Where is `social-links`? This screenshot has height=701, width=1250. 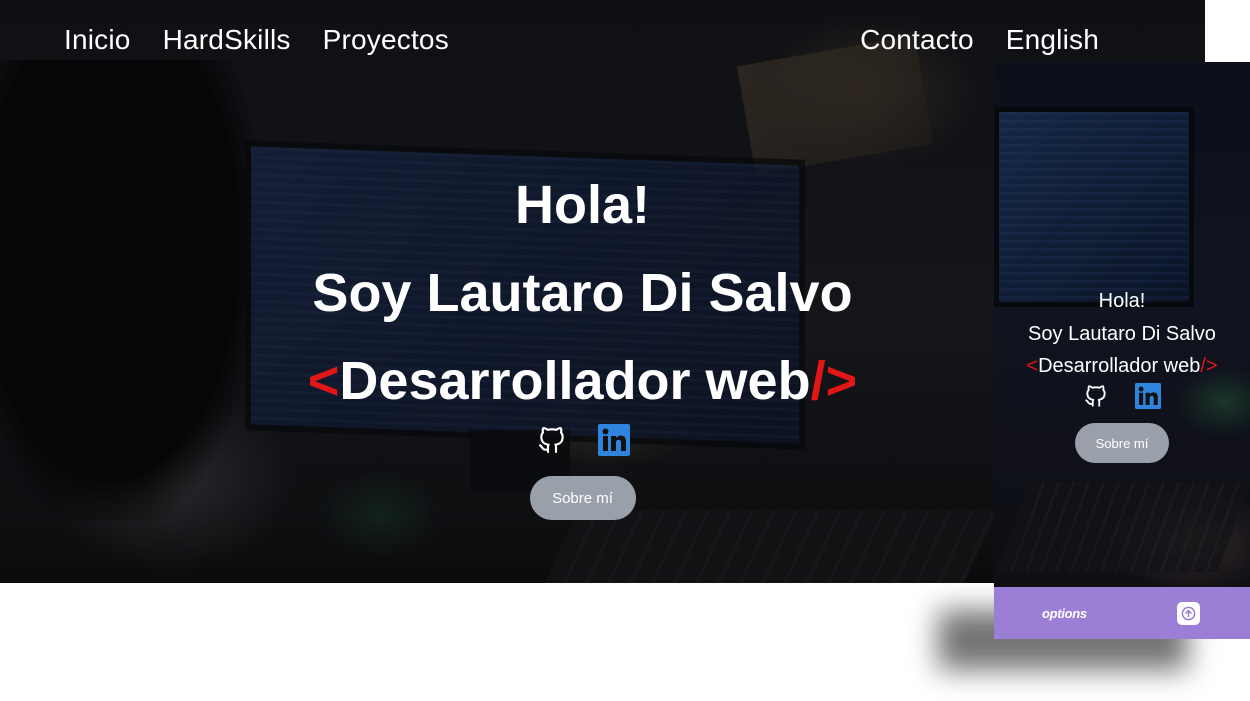
social-links is located at coordinates (583, 440).